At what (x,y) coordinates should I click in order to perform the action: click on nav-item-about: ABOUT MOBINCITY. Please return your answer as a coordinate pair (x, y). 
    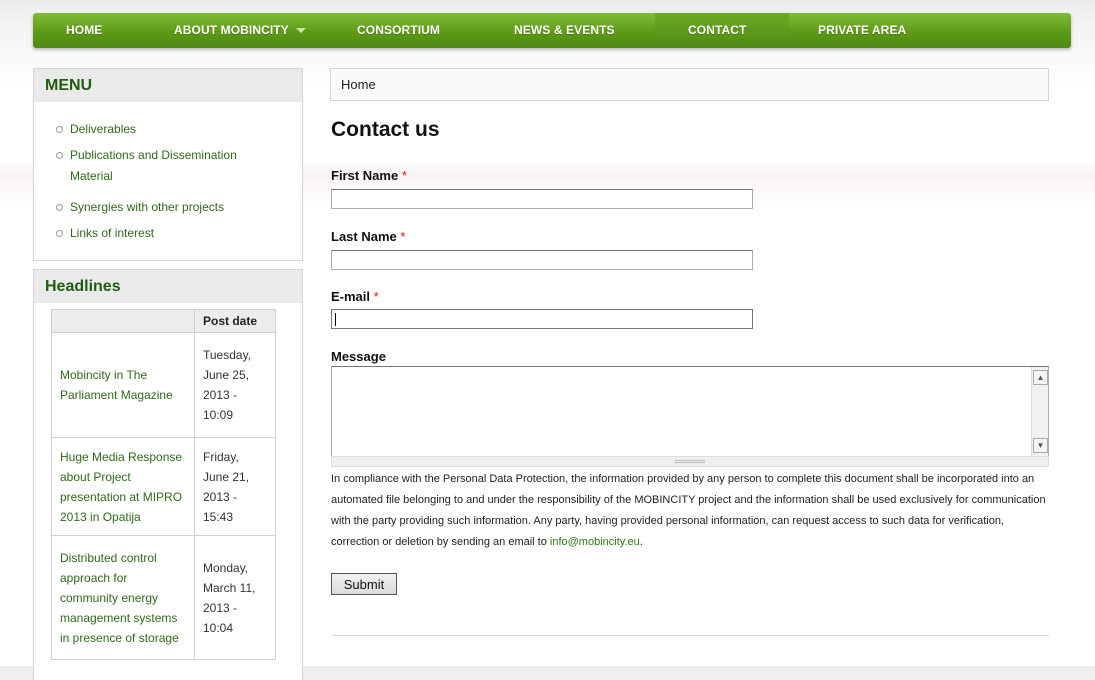
    Looking at the image, I should click on (240, 30).